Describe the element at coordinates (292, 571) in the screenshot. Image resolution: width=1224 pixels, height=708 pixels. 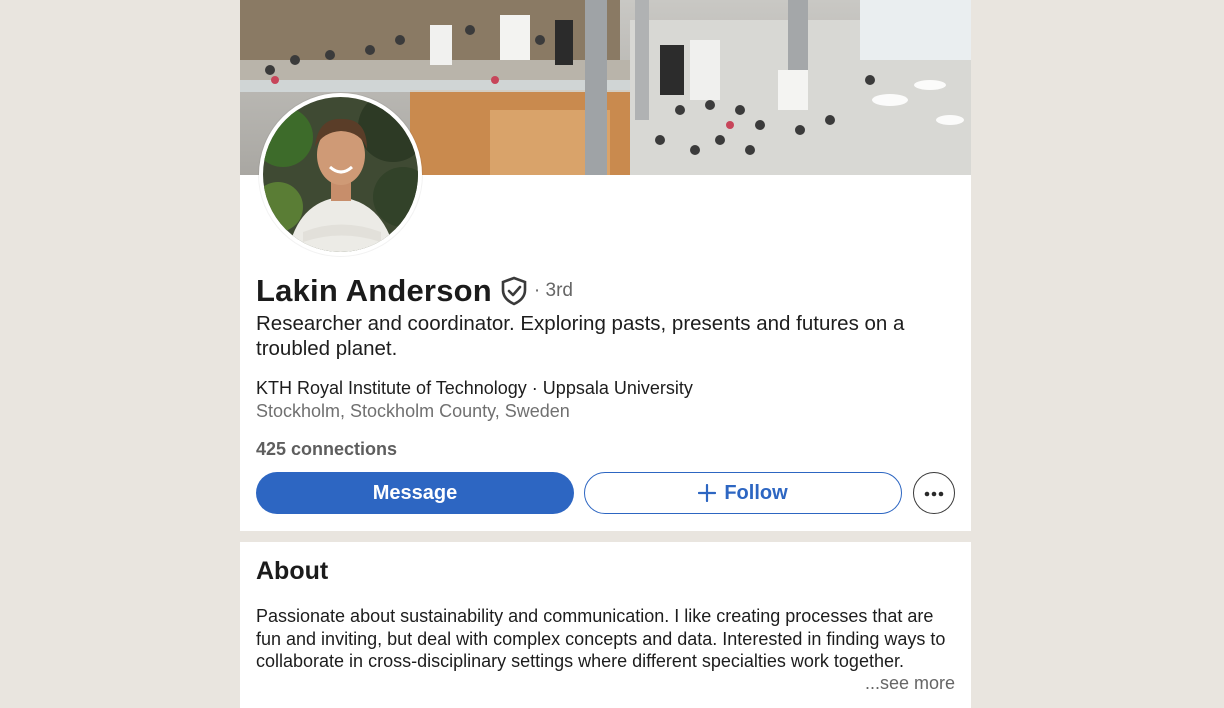
I see `about-title: About` at that location.